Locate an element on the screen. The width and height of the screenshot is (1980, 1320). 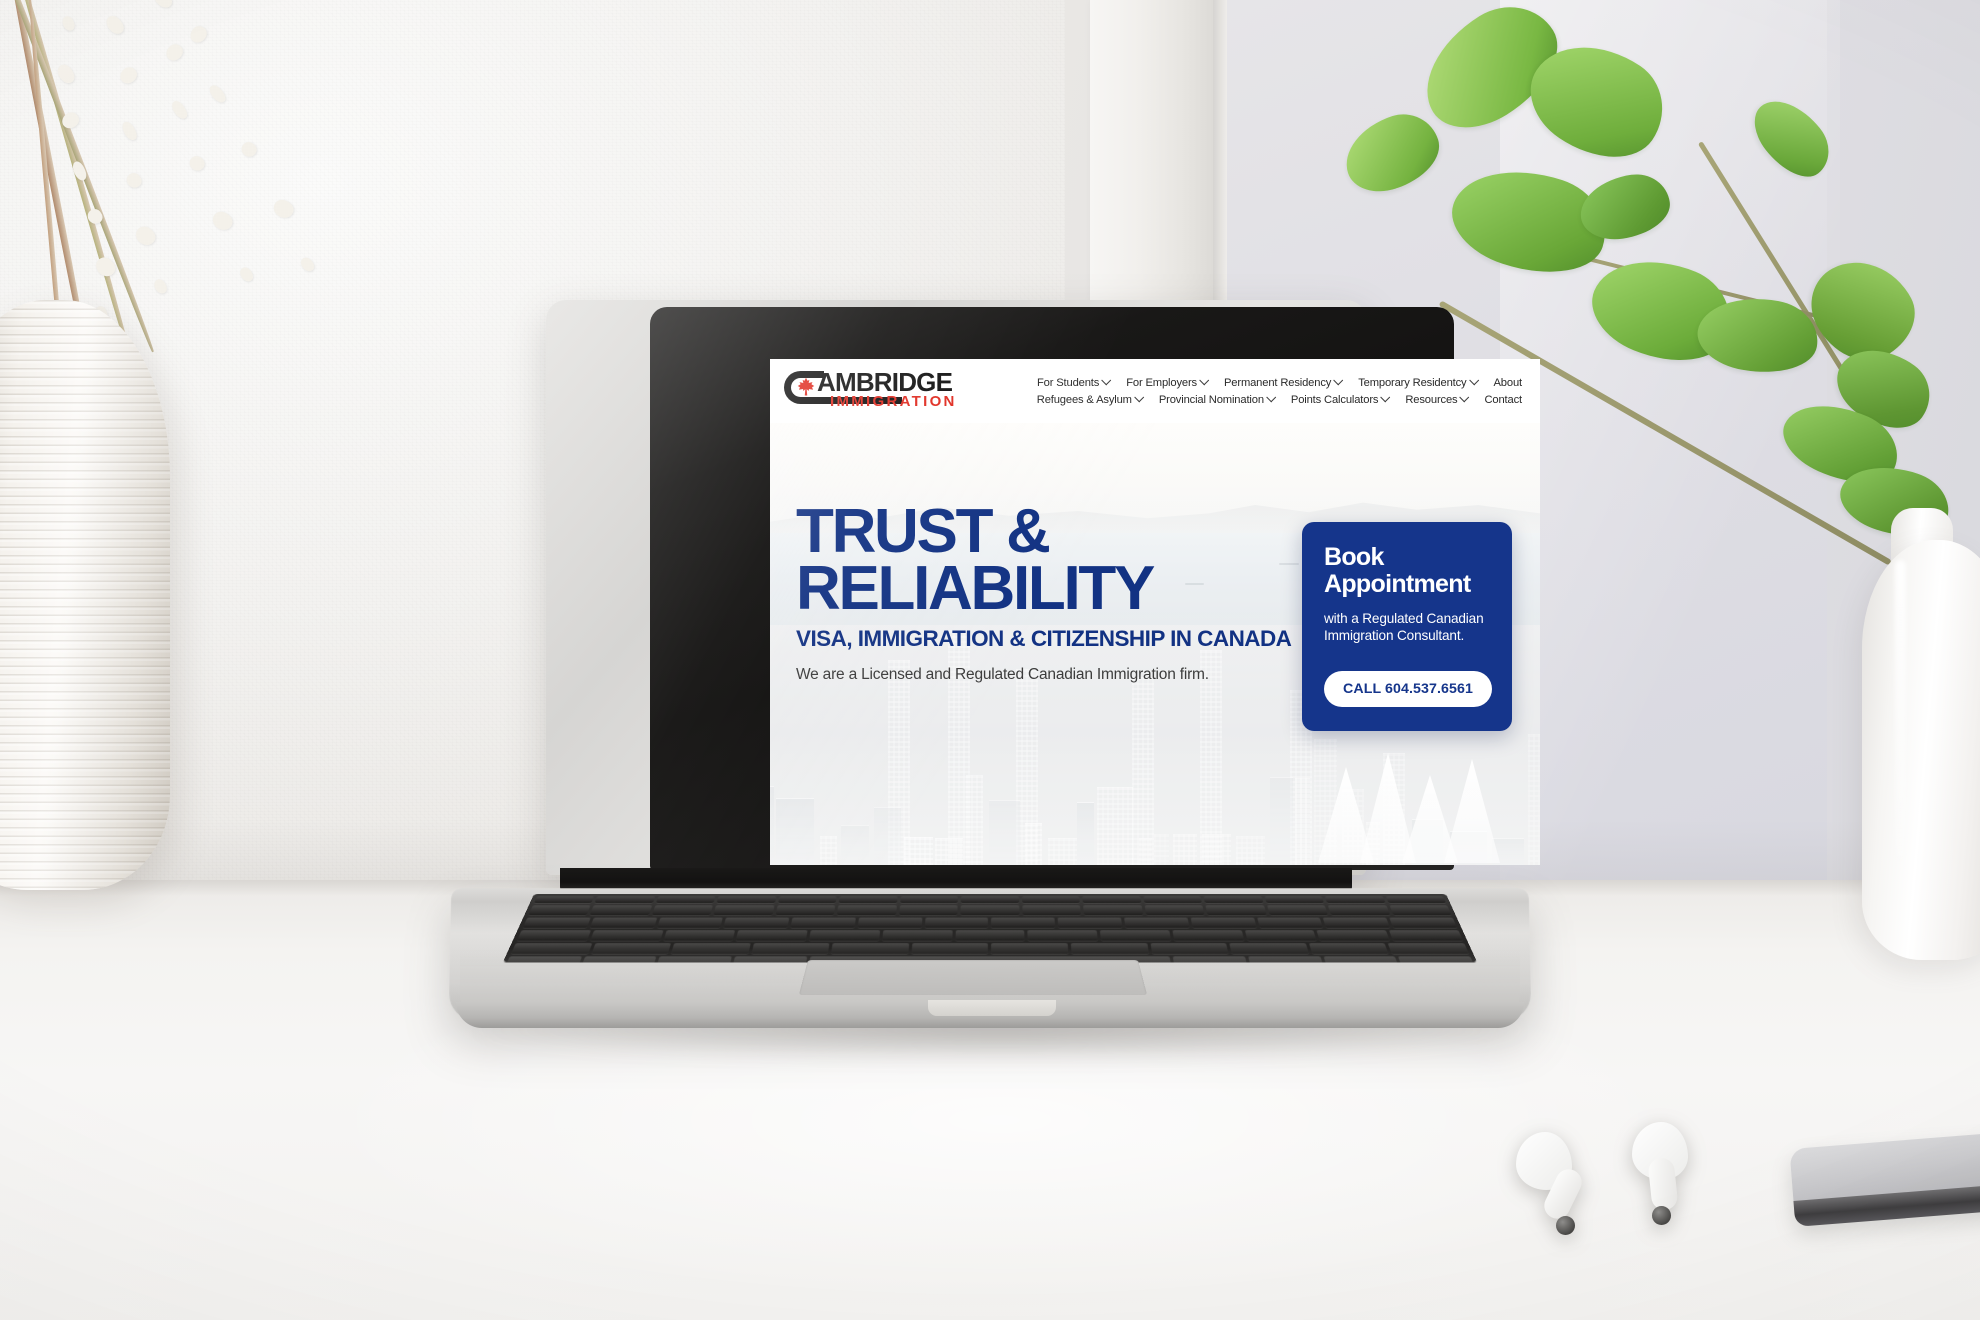
nav-item-label: Provincial Nomination is located at coordinates (1211, 399).